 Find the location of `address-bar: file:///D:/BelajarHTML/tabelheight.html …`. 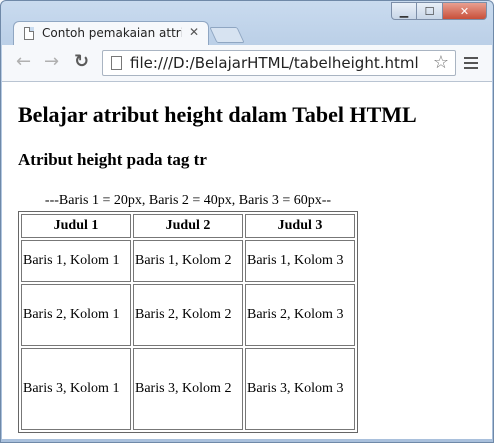

address-bar: file:///D:/BelajarHTML/tabelheight.html … is located at coordinates (279, 63).